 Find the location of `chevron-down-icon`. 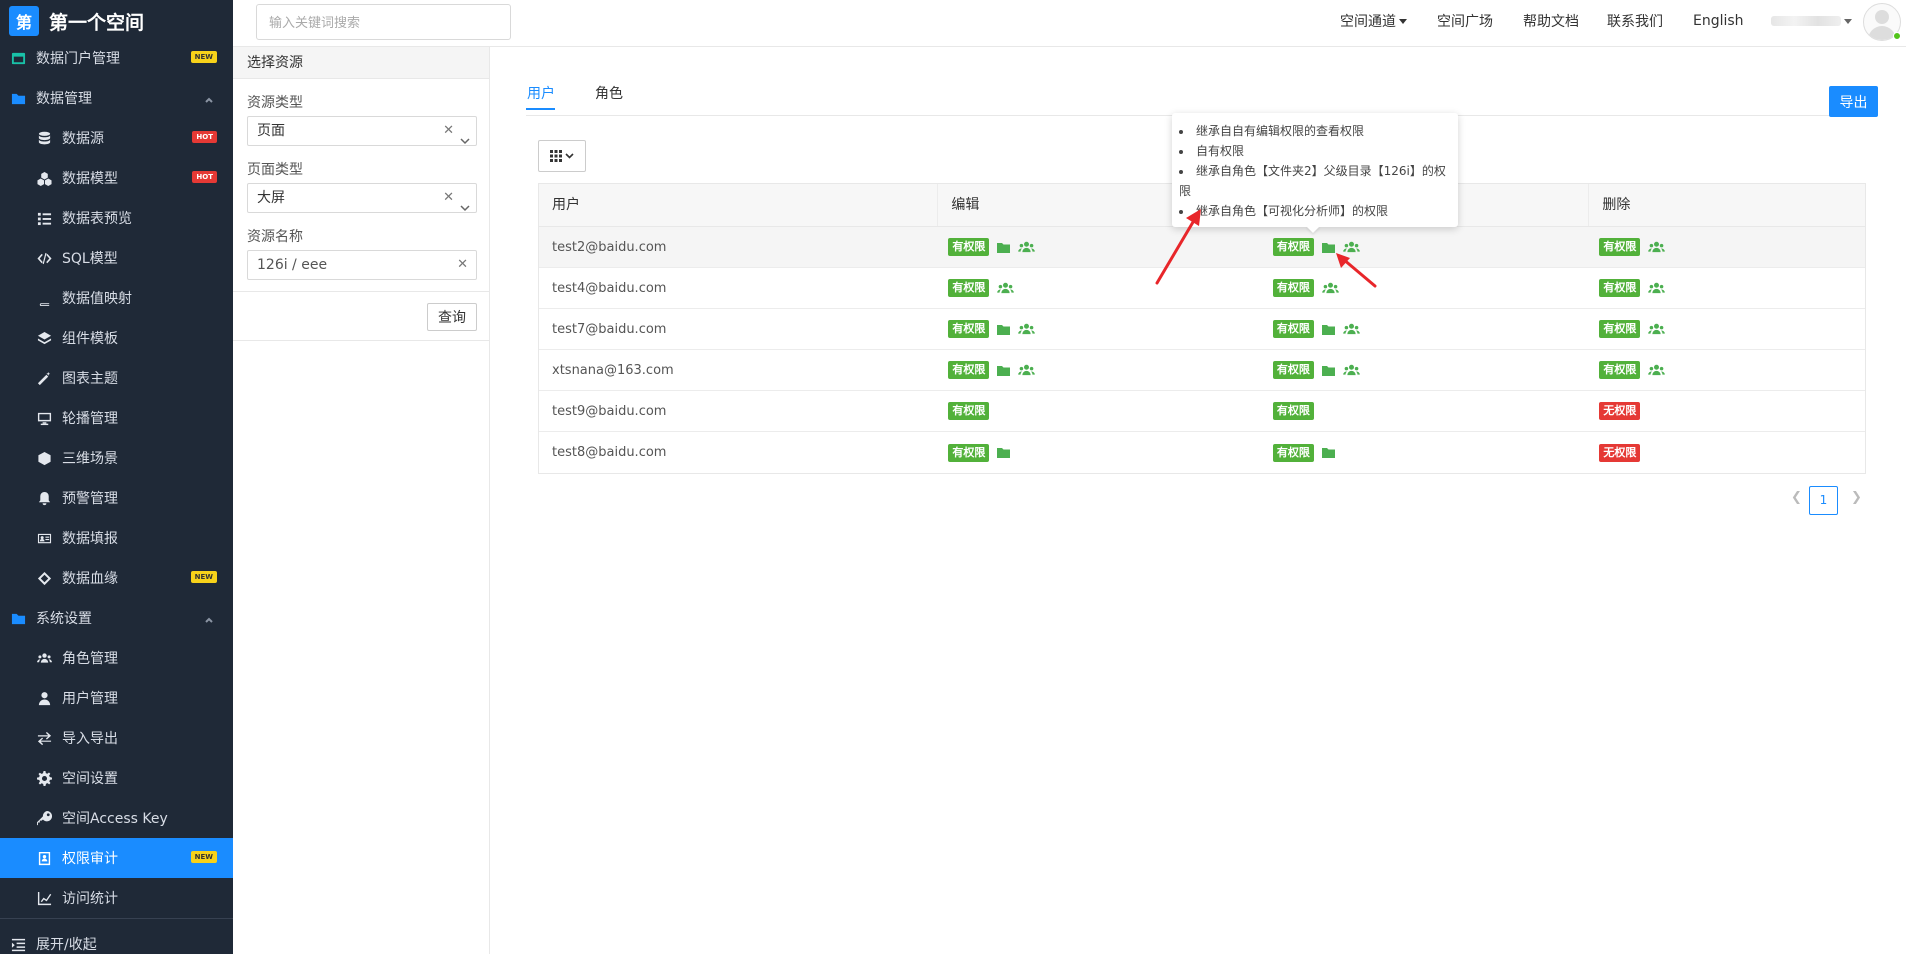

chevron-down-icon is located at coordinates (569, 156).